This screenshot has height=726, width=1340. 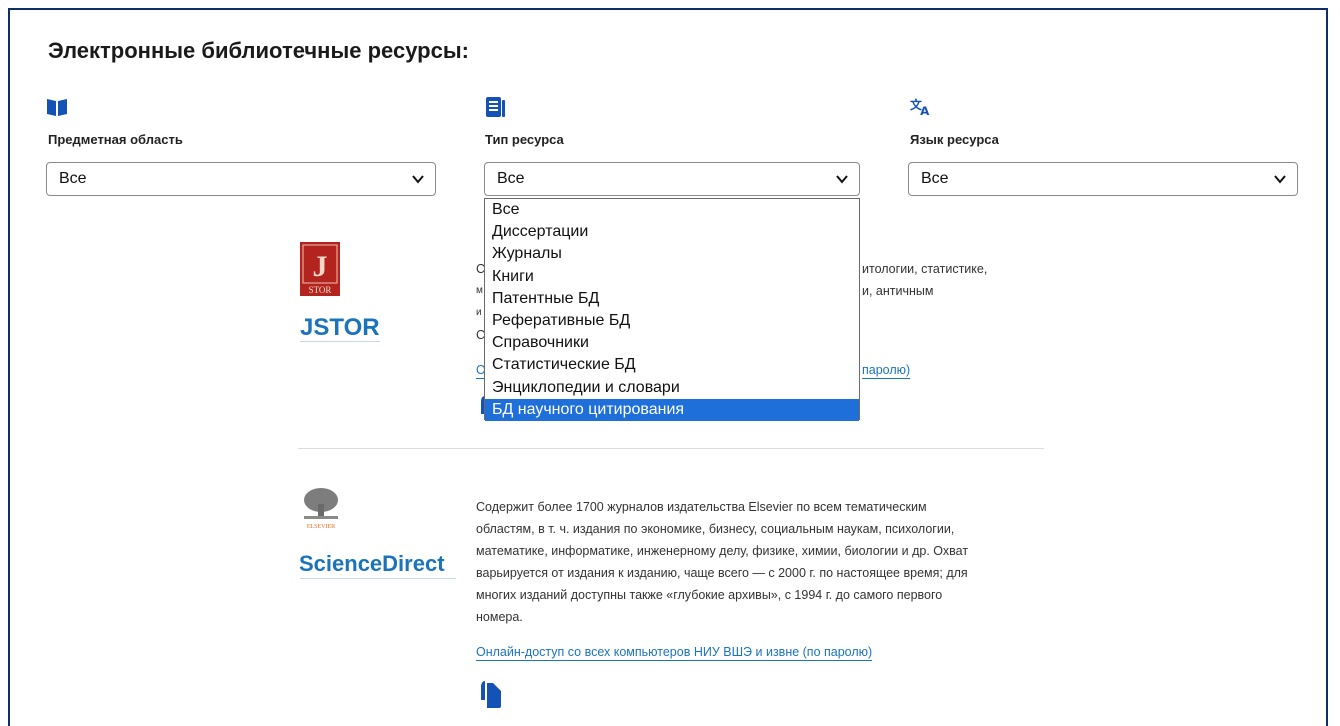 What do you see at coordinates (672, 299) in the screenshot?
I see `dropdown-option: Патентные БД` at bounding box center [672, 299].